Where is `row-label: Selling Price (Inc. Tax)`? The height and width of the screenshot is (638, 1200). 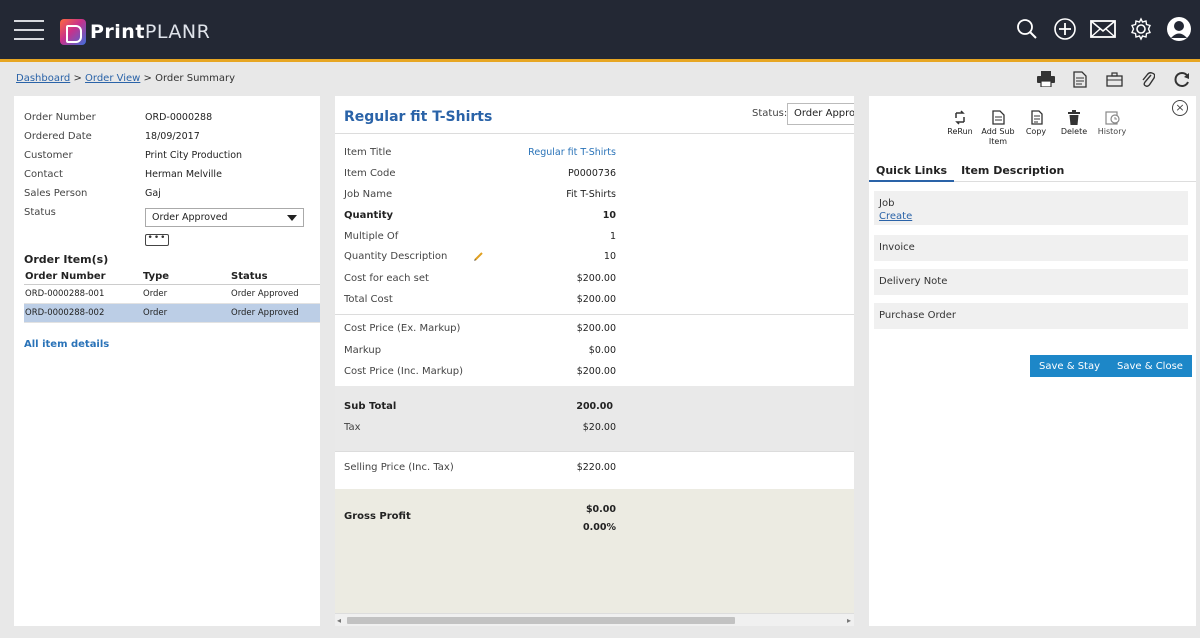 row-label: Selling Price (Inc. Tax) is located at coordinates (399, 467).